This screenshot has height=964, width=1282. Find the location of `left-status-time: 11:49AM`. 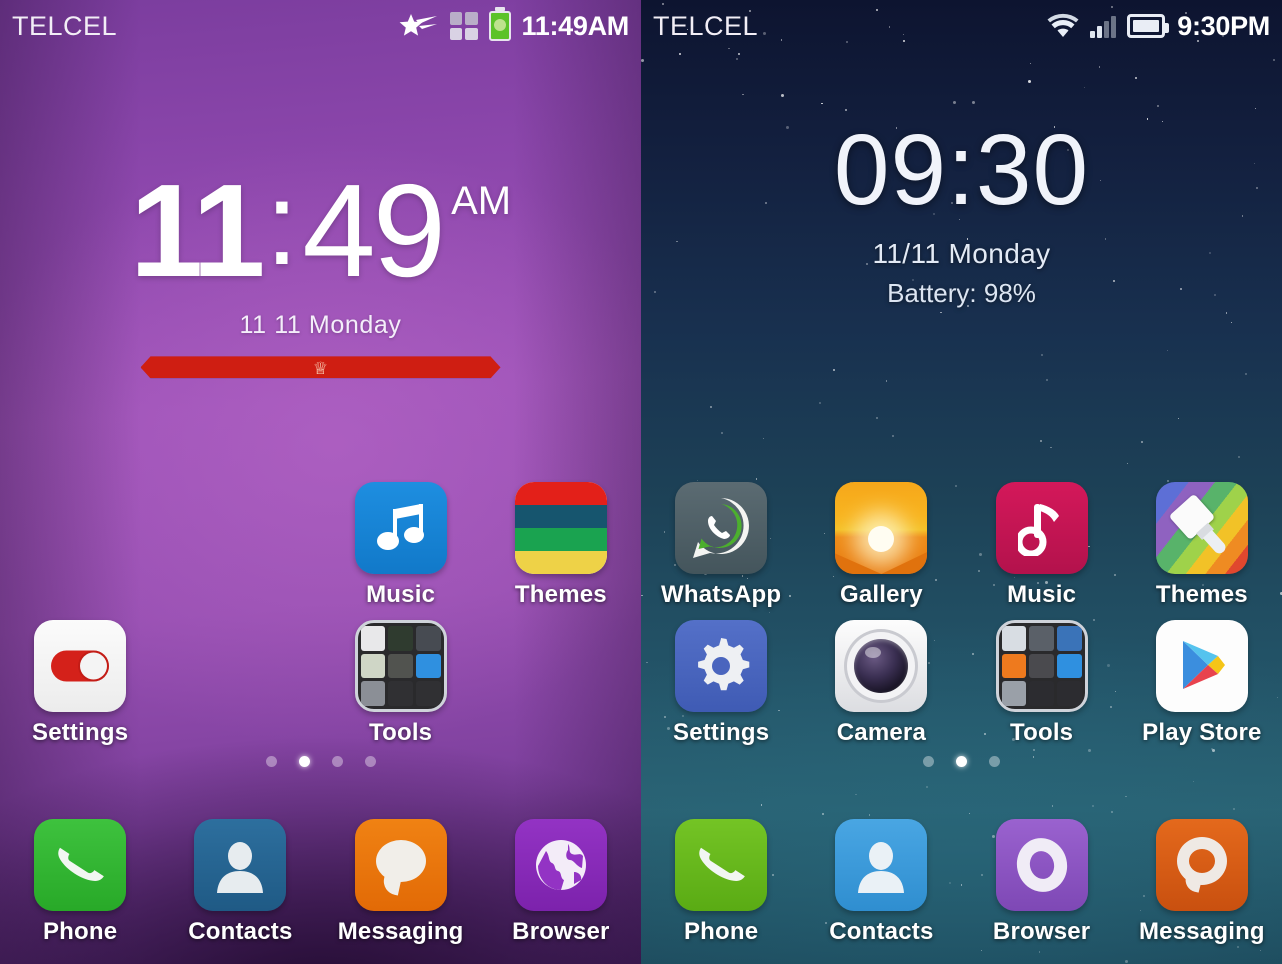

left-status-time: 11:49AM is located at coordinates (575, 25).